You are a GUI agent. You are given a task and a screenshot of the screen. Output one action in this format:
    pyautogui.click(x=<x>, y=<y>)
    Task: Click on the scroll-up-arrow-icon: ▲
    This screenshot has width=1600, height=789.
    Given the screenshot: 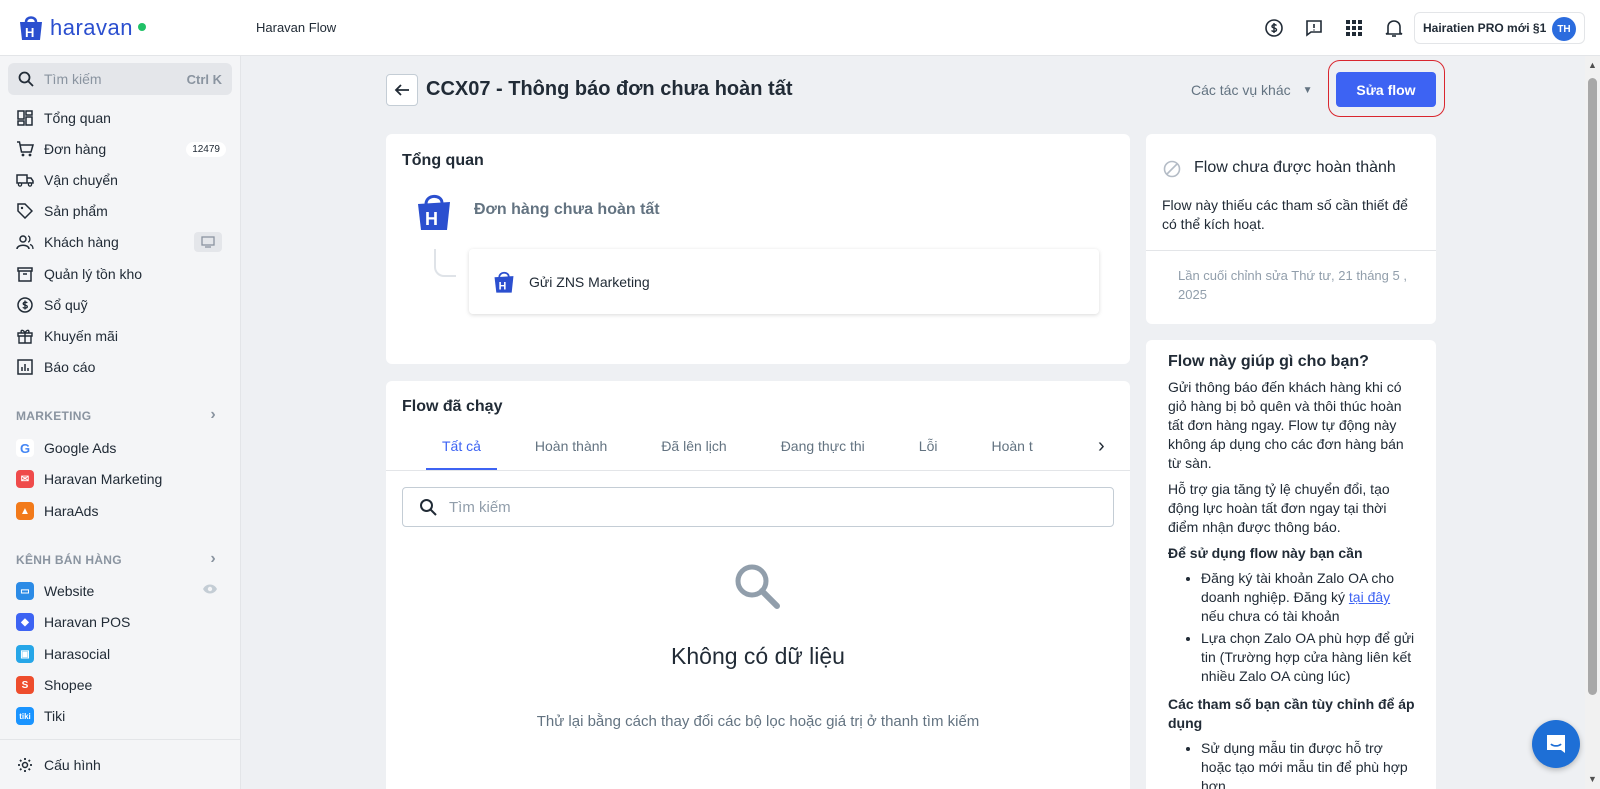 What is the action you would take?
    pyautogui.click(x=1592, y=65)
    